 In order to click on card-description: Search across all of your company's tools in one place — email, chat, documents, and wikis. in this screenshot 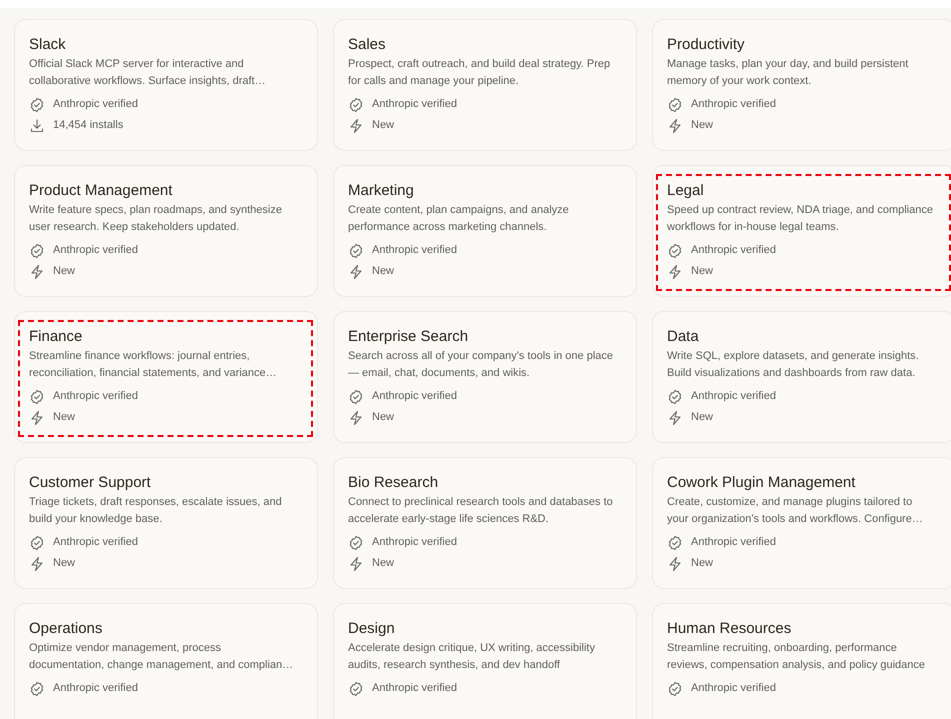, I will do `click(481, 365)`.